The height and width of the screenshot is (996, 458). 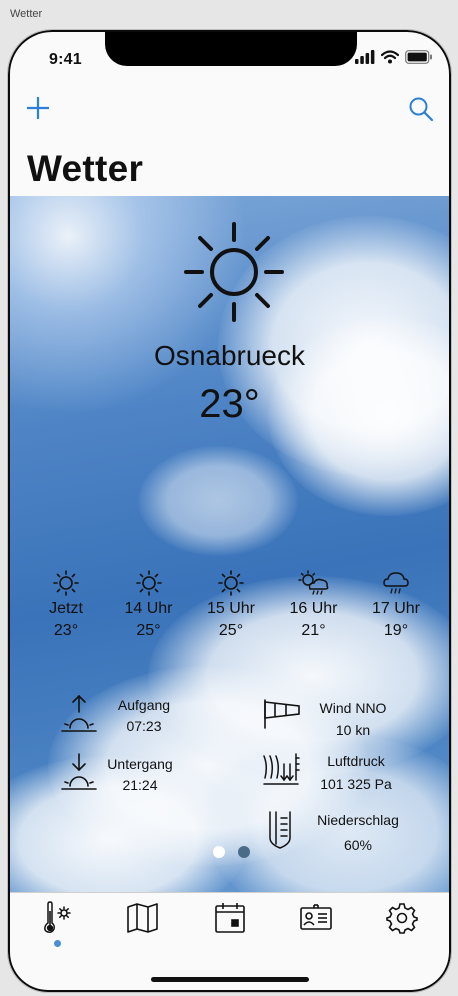 What do you see at coordinates (280, 830) in the screenshot?
I see `rain-gauge-icon` at bounding box center [280, 830].